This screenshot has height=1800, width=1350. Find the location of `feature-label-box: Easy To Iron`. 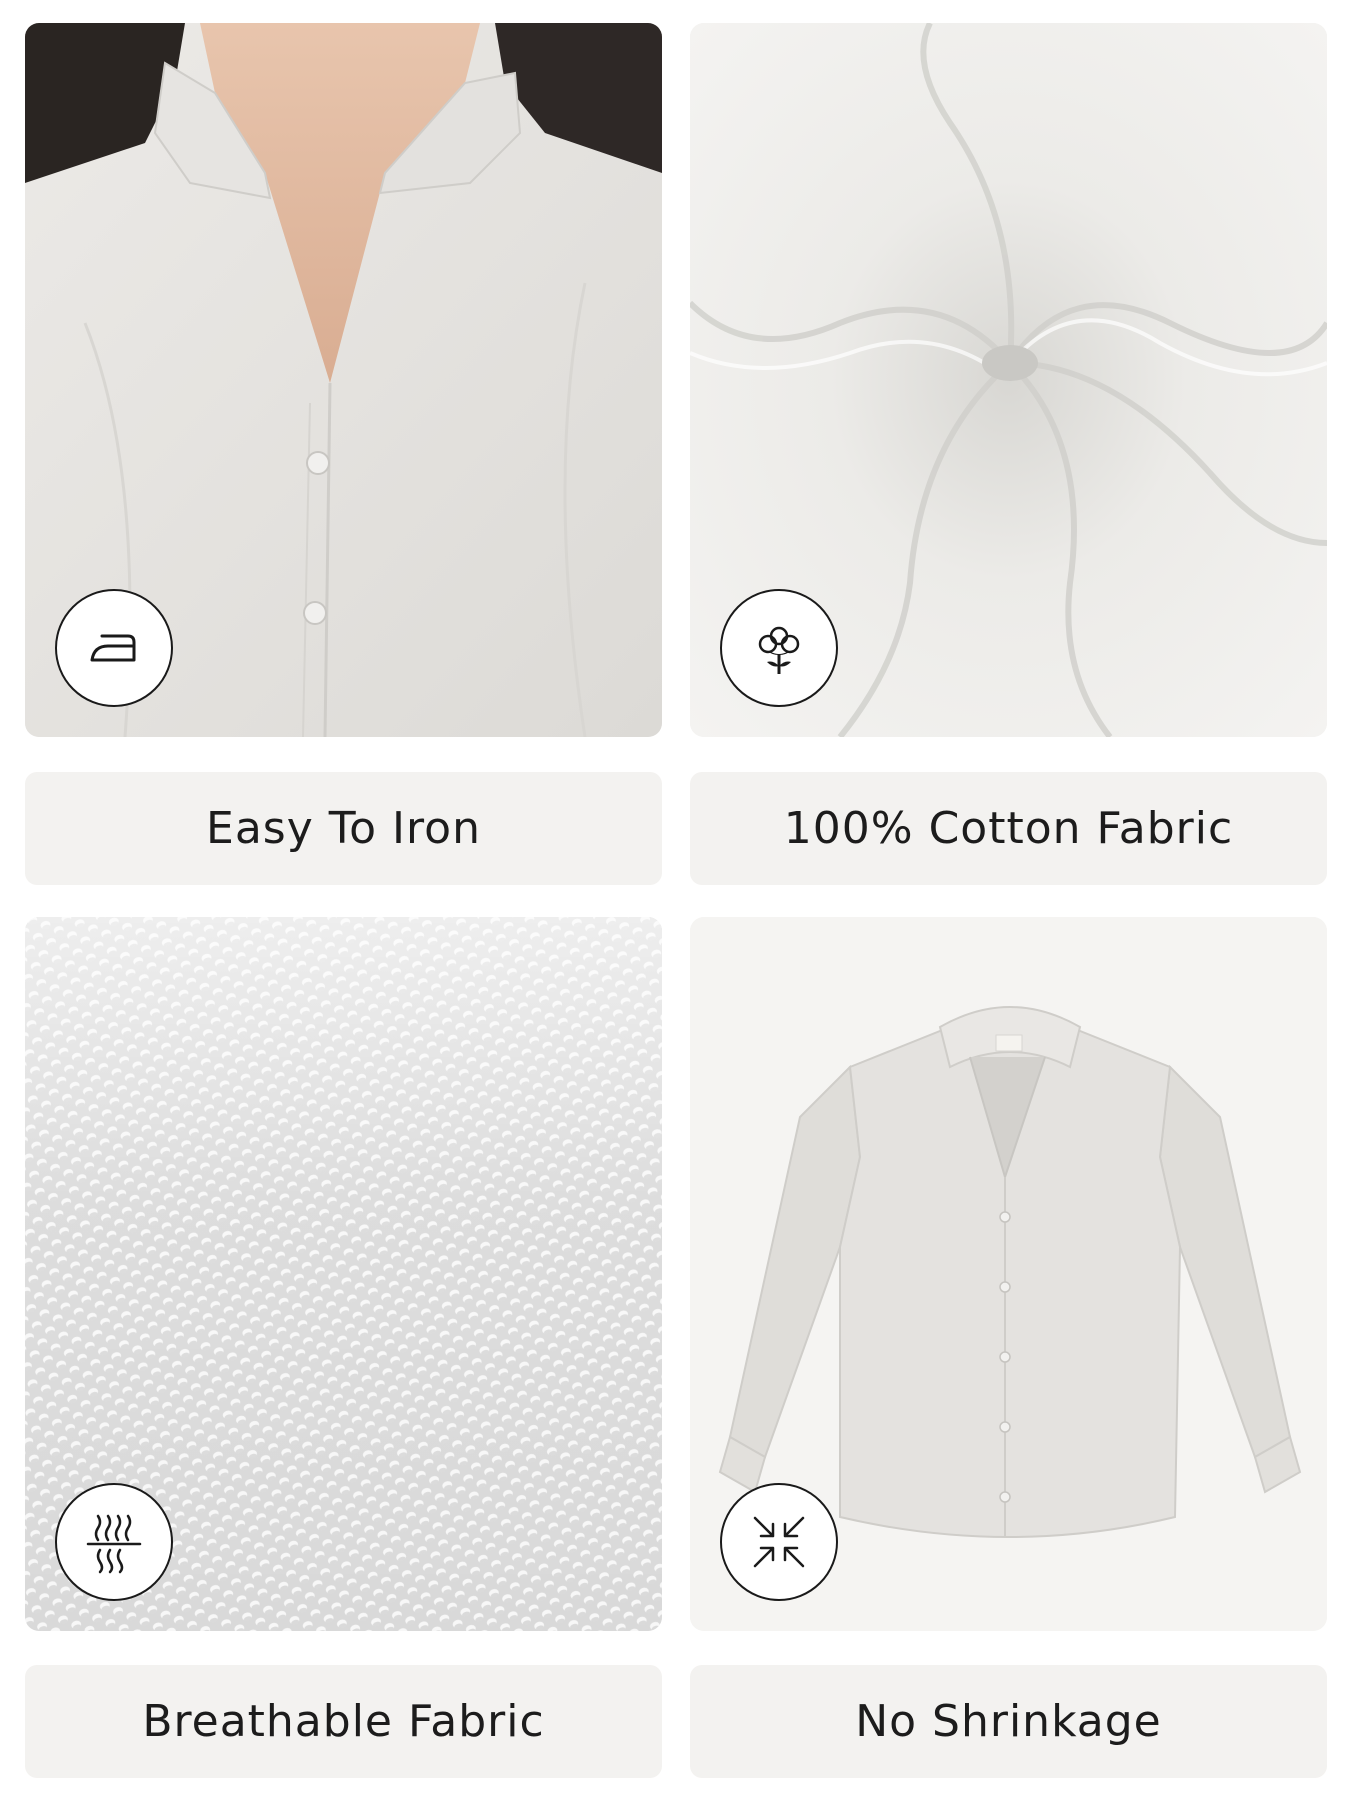

feature-label-box: Easy To Iron is located at coordinates (343, 828).